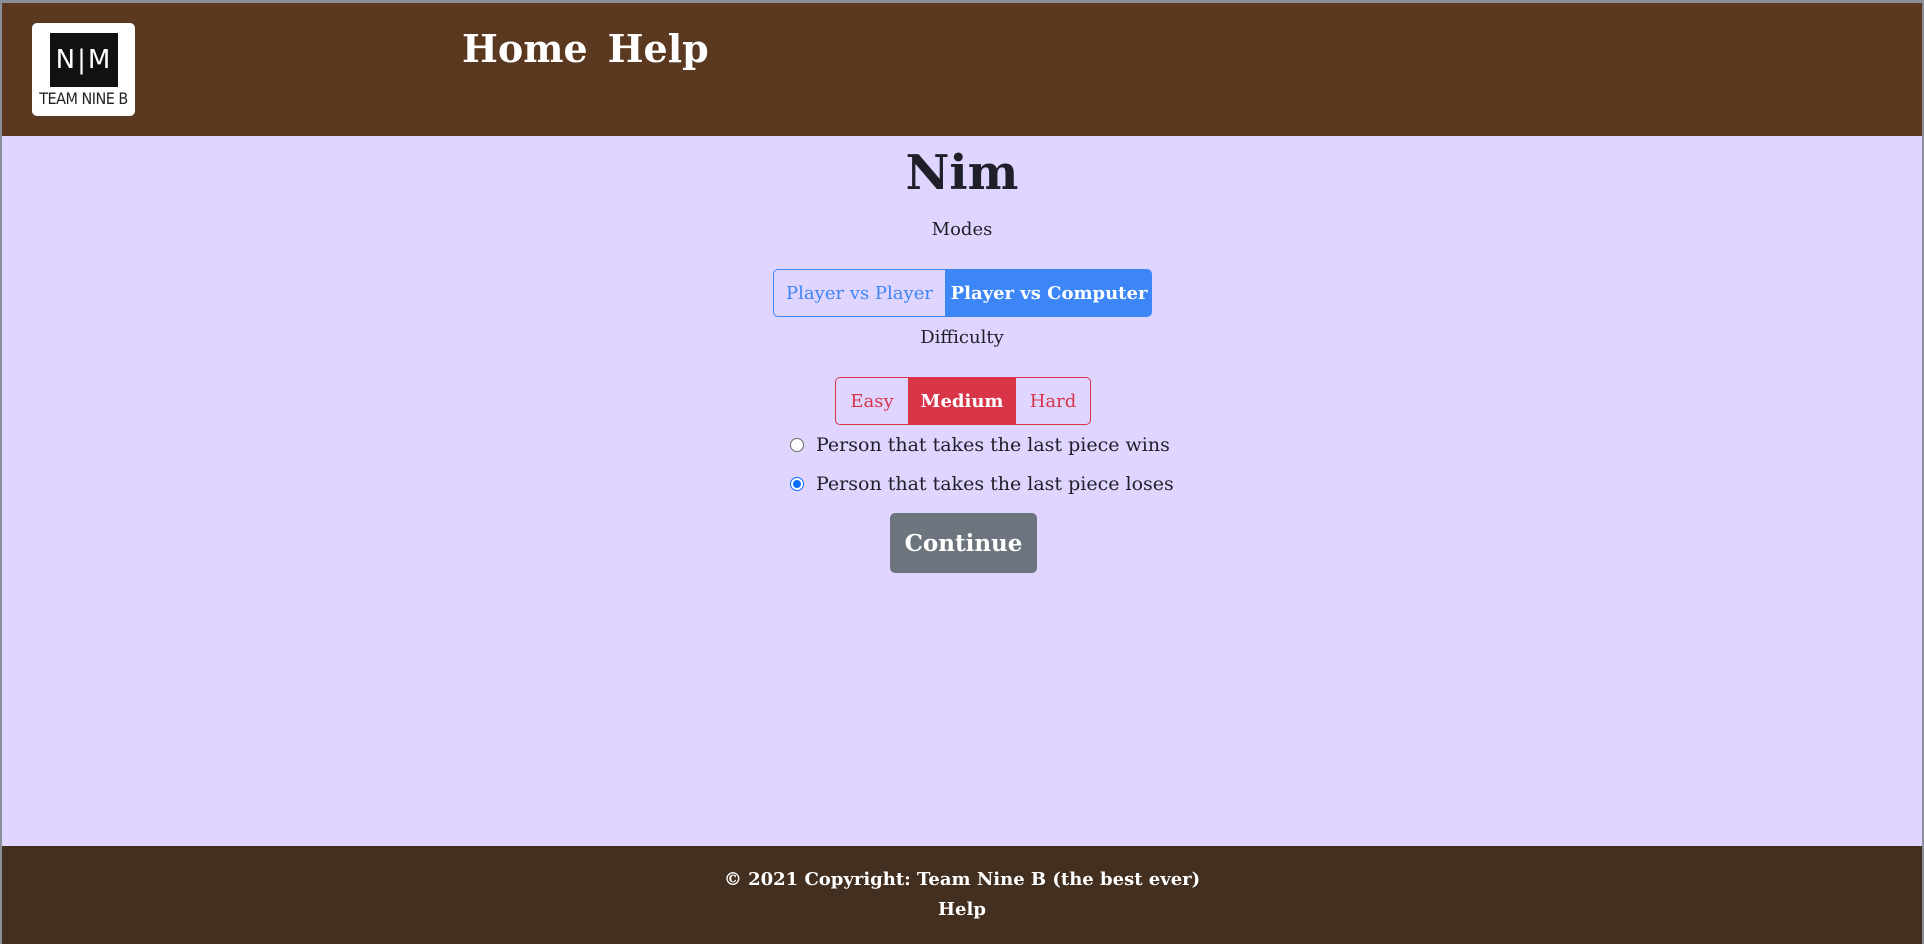  What do you see at coordinates (797, 484) in the screenshot?
I see `rule-loses-radio` at bounding box center [797, 484].